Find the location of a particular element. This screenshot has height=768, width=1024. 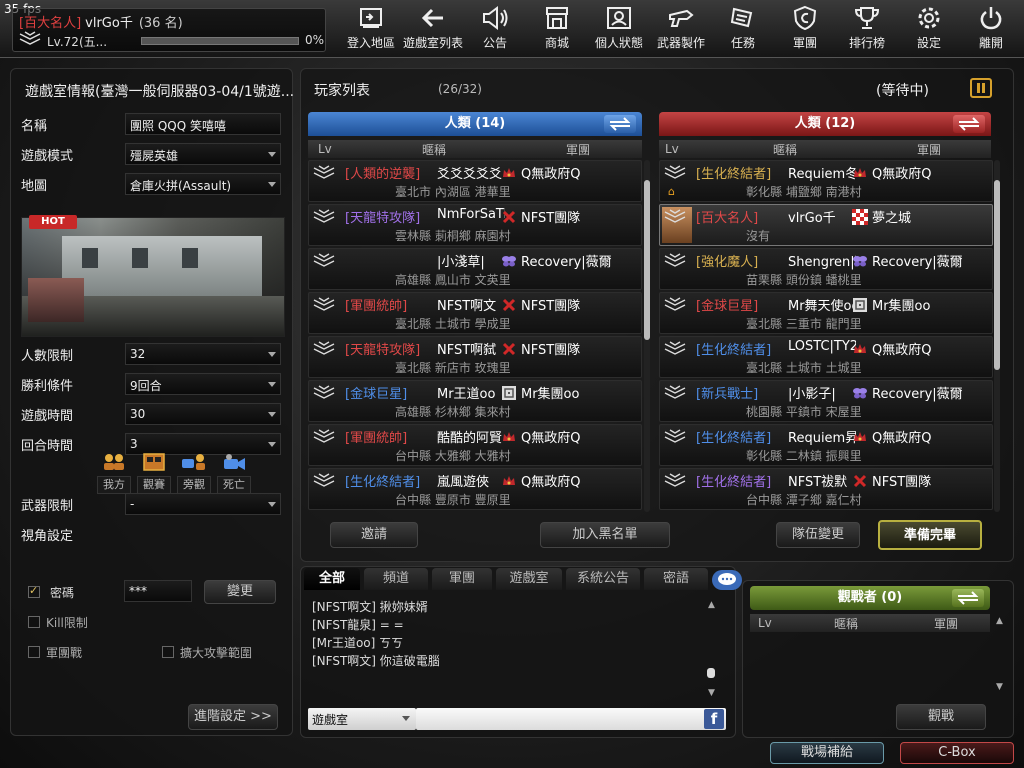

player-title: [金球巨星] is located at coordinates (727, 306).